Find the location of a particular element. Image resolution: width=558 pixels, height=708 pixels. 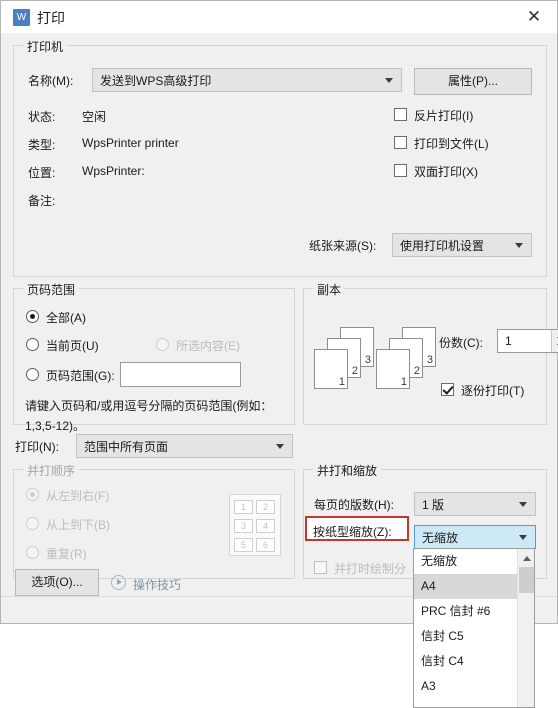

stepper-up-icon is located at coordinates (555, 335).